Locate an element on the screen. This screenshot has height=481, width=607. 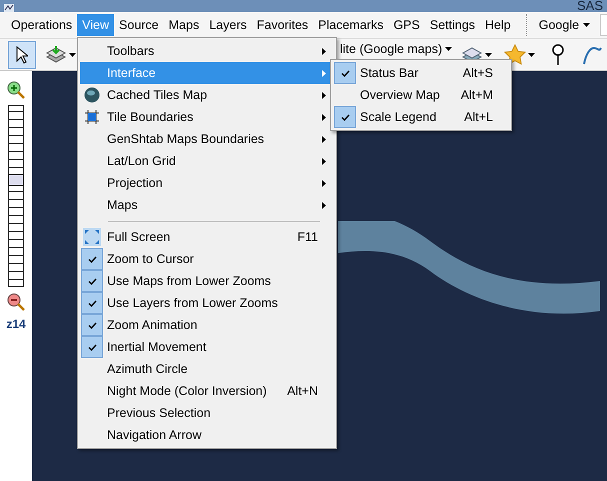
menu-item: Settings is located at coordinates (452, 25).